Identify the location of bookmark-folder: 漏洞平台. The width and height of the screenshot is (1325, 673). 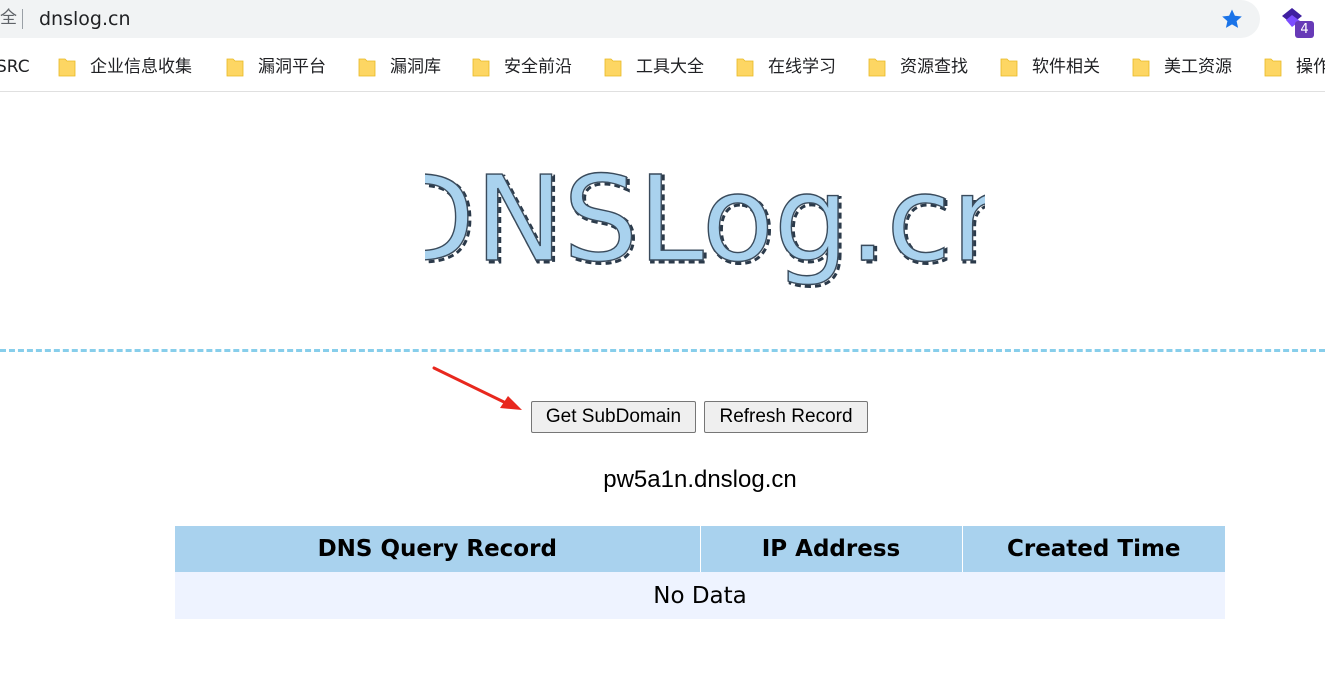
(276, 67).